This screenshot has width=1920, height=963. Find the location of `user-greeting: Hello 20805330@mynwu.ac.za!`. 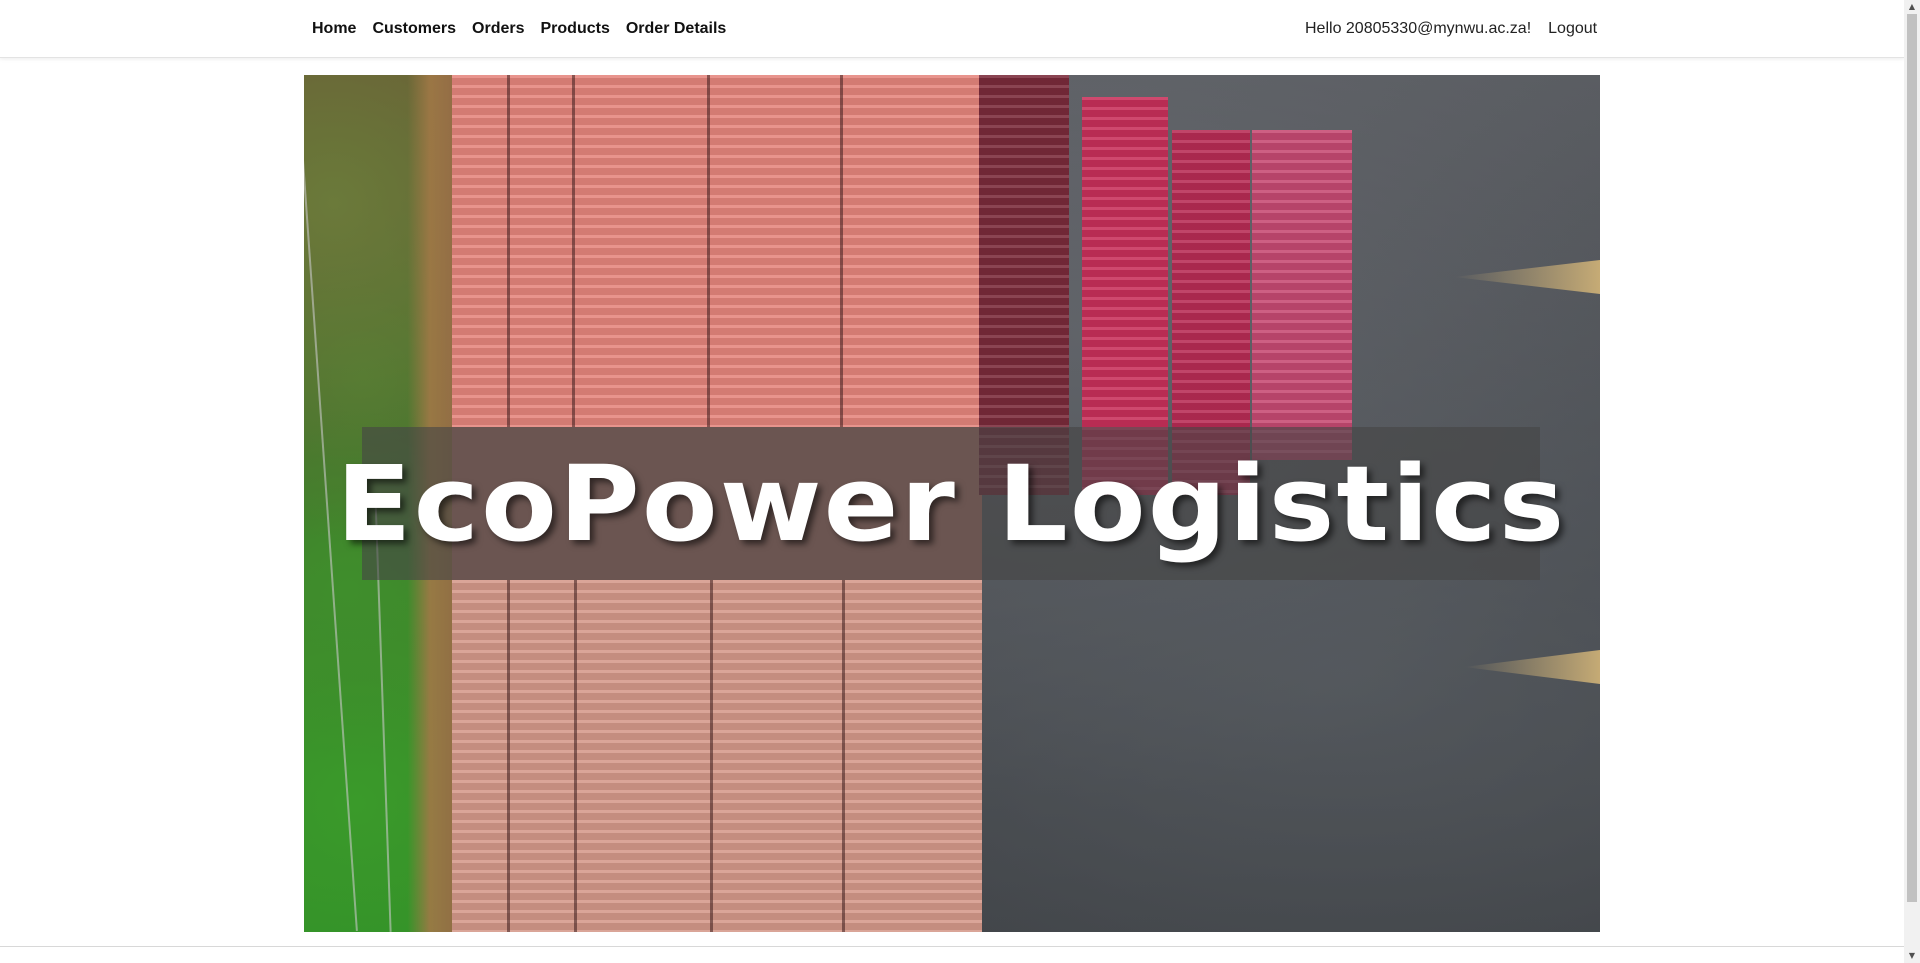

user-greeting: Hello 20805330@mynwu.ac.za! is located at coordinates (1418, 28).